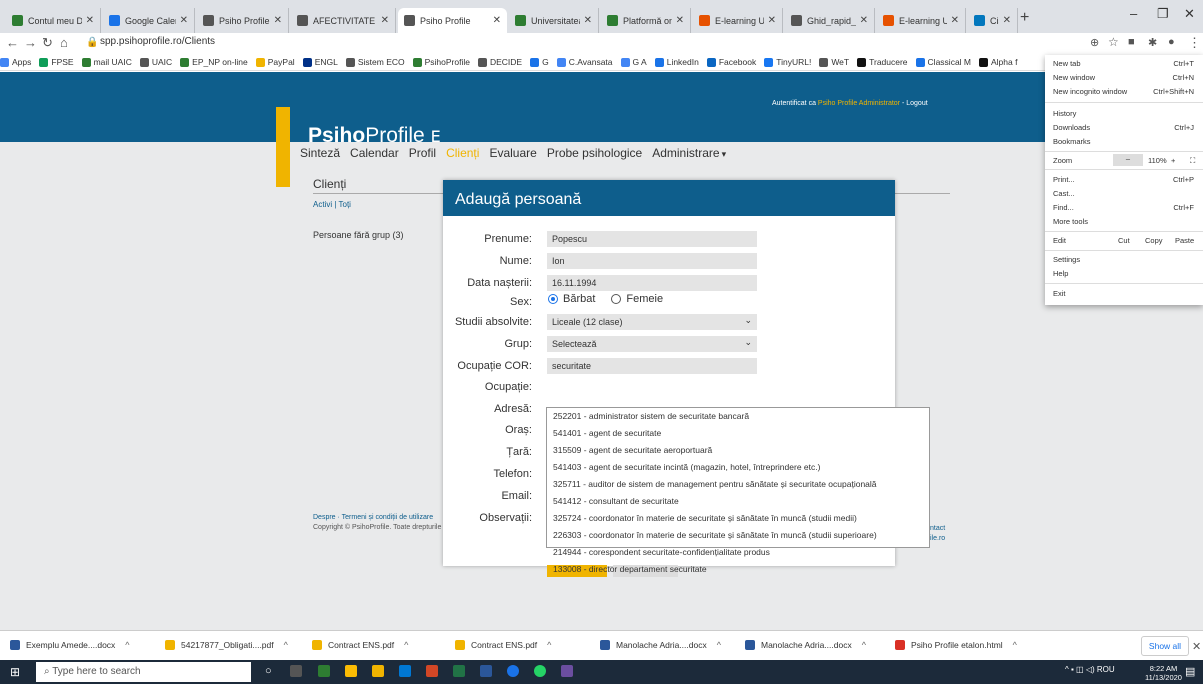  Describe the element at coordinates (351, 671) in the screenshot. I see `chrome-icon` at that location.